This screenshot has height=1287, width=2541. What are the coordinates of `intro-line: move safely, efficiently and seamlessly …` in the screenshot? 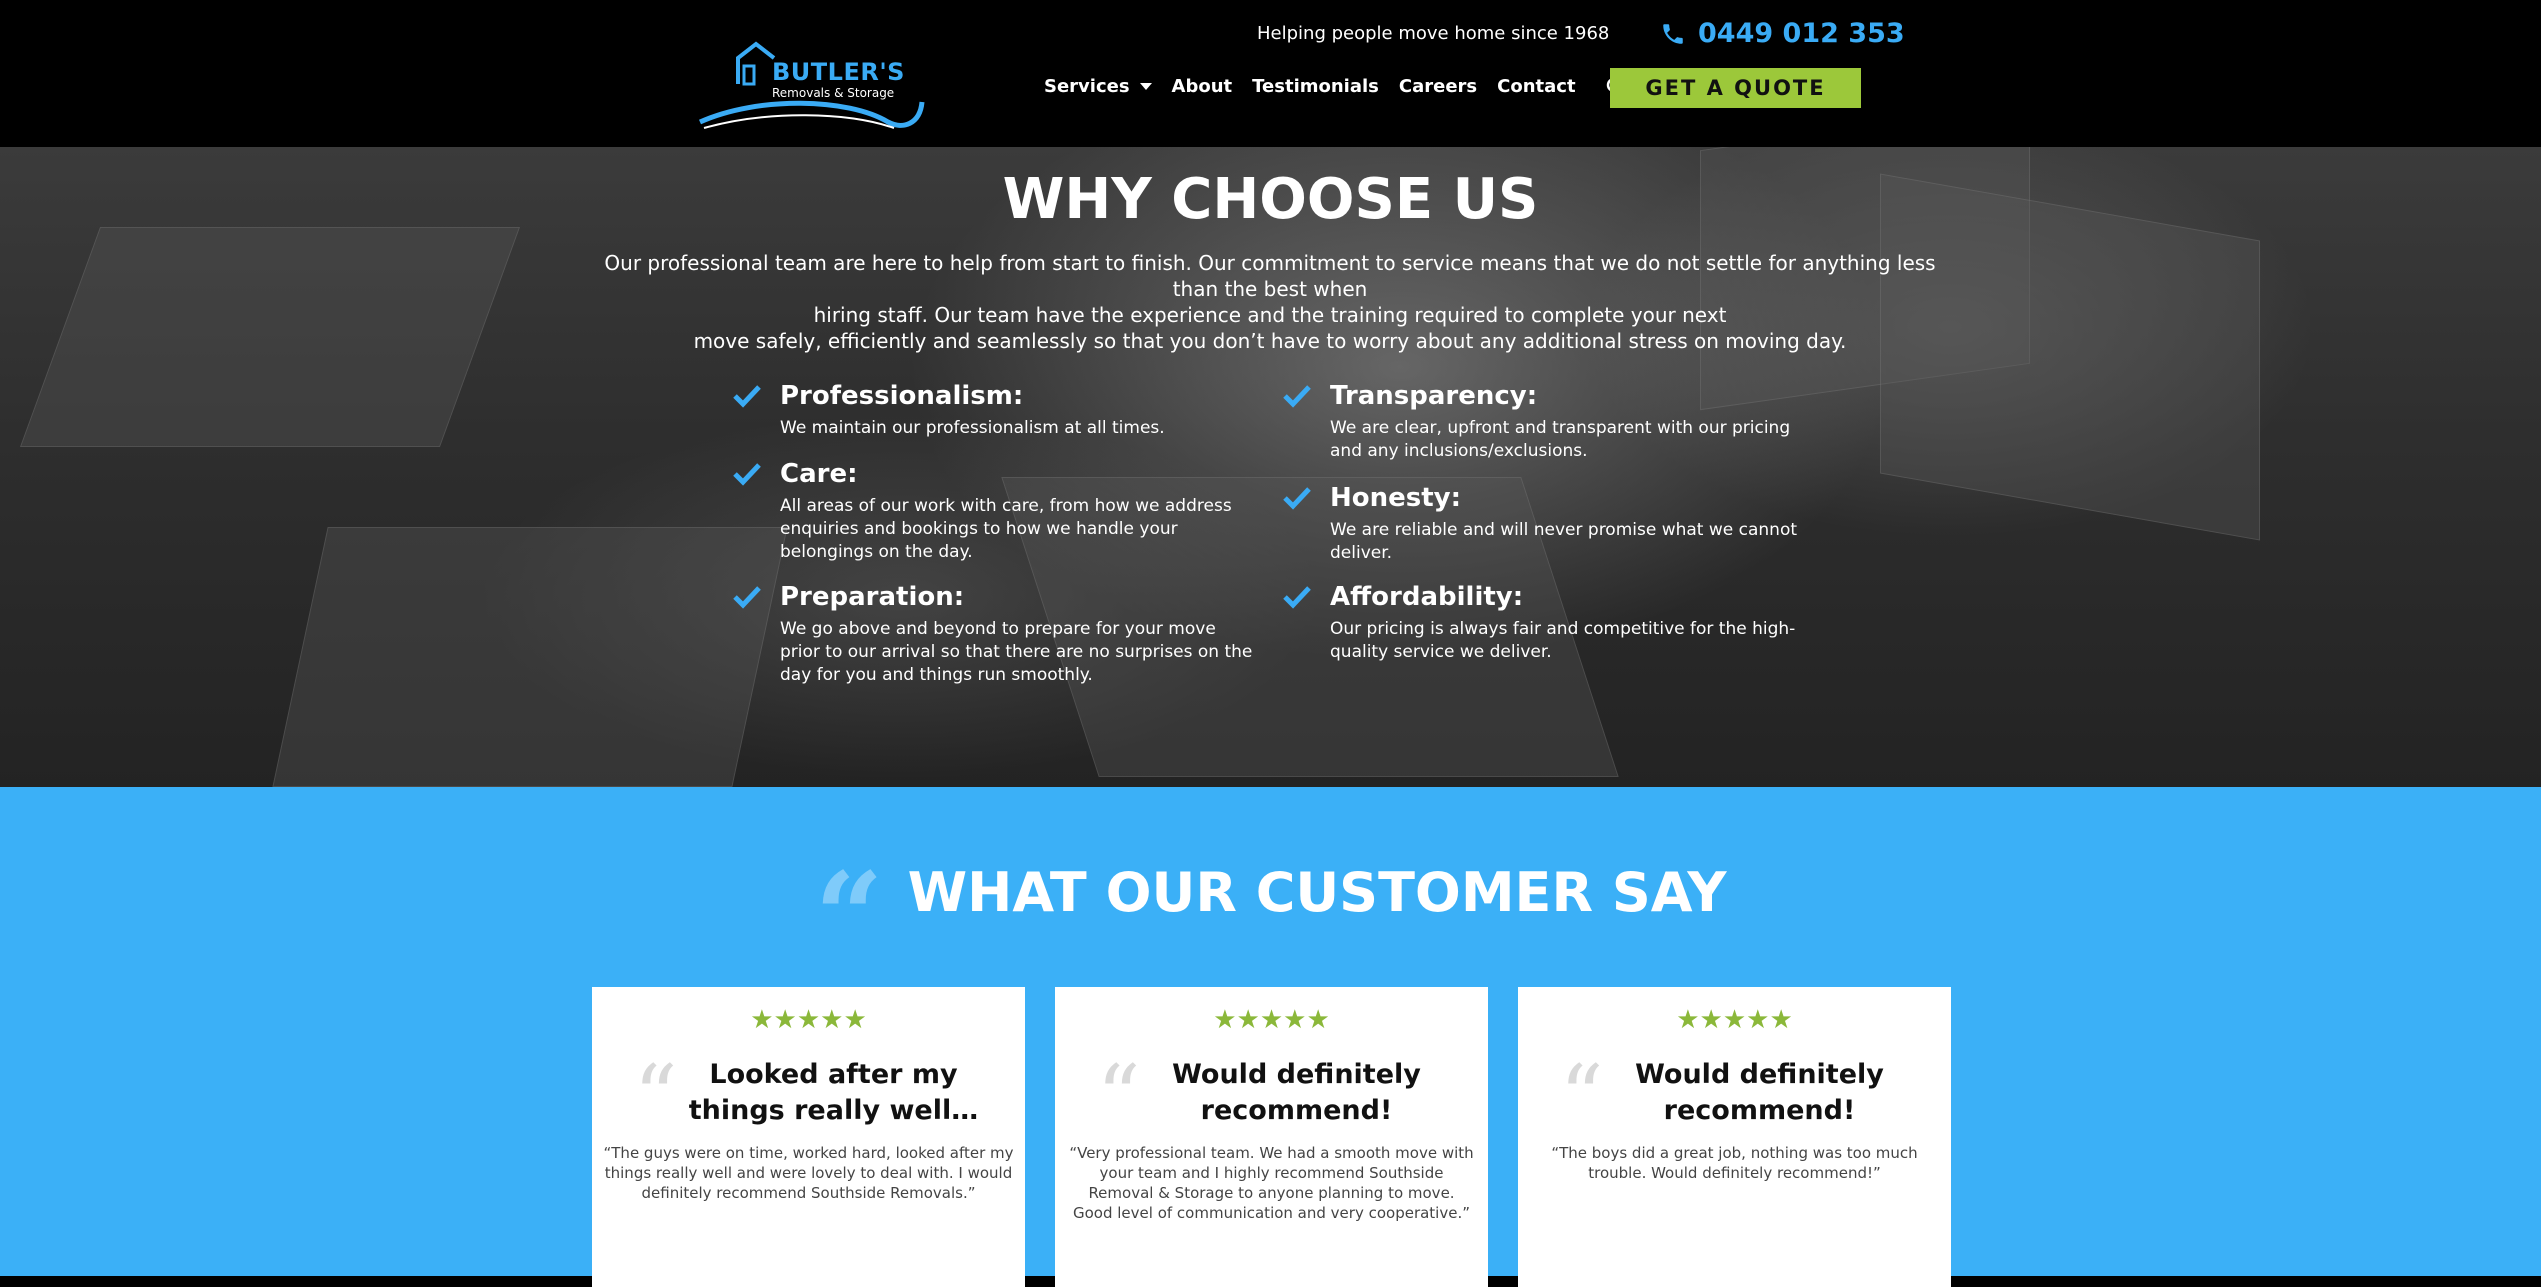 It's located at (1270, 341).